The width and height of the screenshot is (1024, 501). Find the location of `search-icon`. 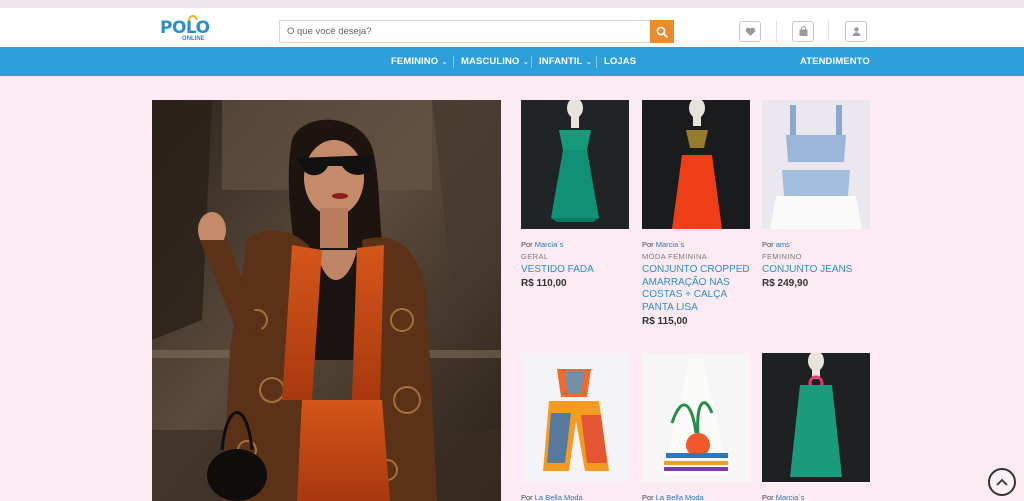

search-icon is located at coordinates (662, 32).